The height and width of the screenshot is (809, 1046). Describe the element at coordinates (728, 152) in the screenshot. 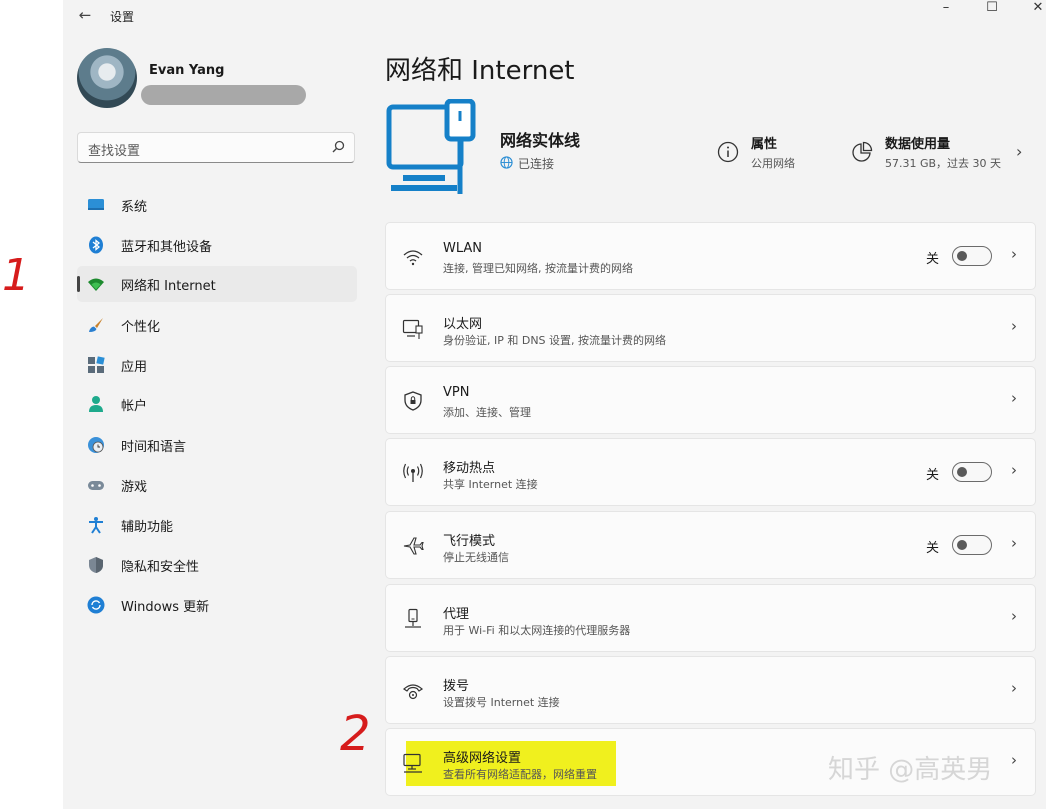

I see `info-icon` at that location.